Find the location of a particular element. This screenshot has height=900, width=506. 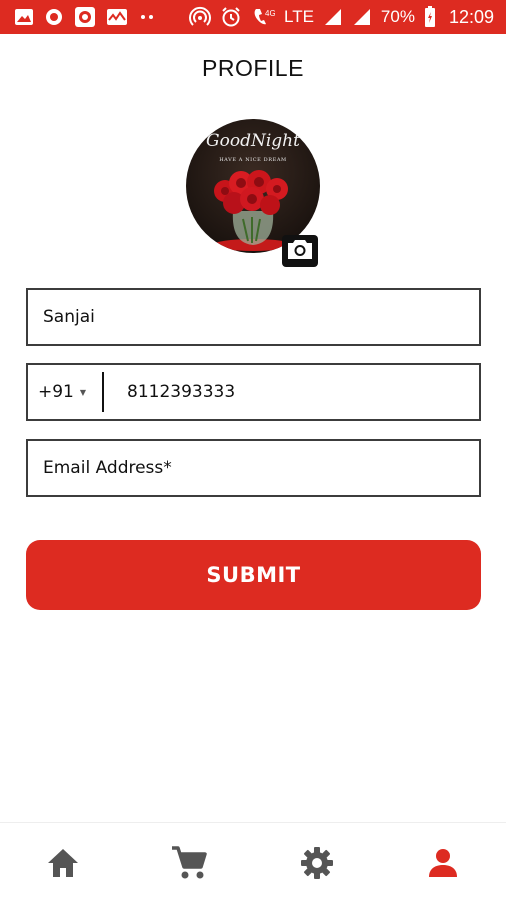

name-input-value: Sanjai is located at coordinates (61, 317).